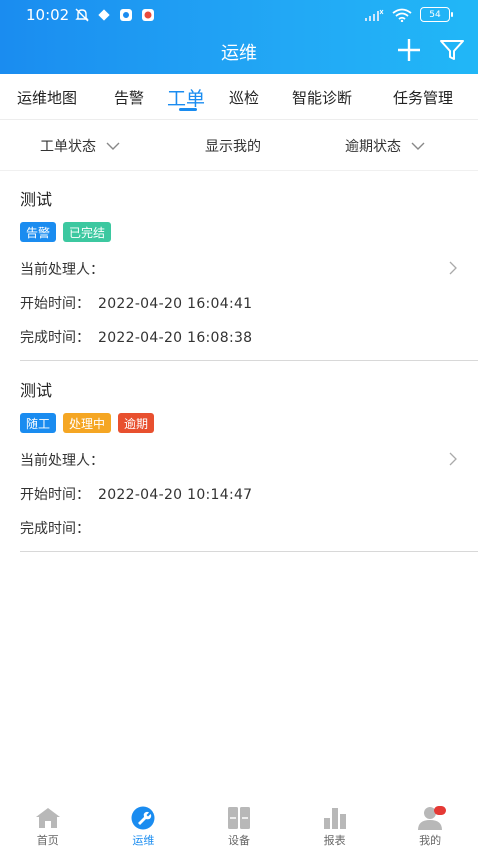 This screenshot has height=850, width=478. What do you see at coordinates (409, 50) in the screenshot?
I see `add-icon` at bounding box center [409, 50].